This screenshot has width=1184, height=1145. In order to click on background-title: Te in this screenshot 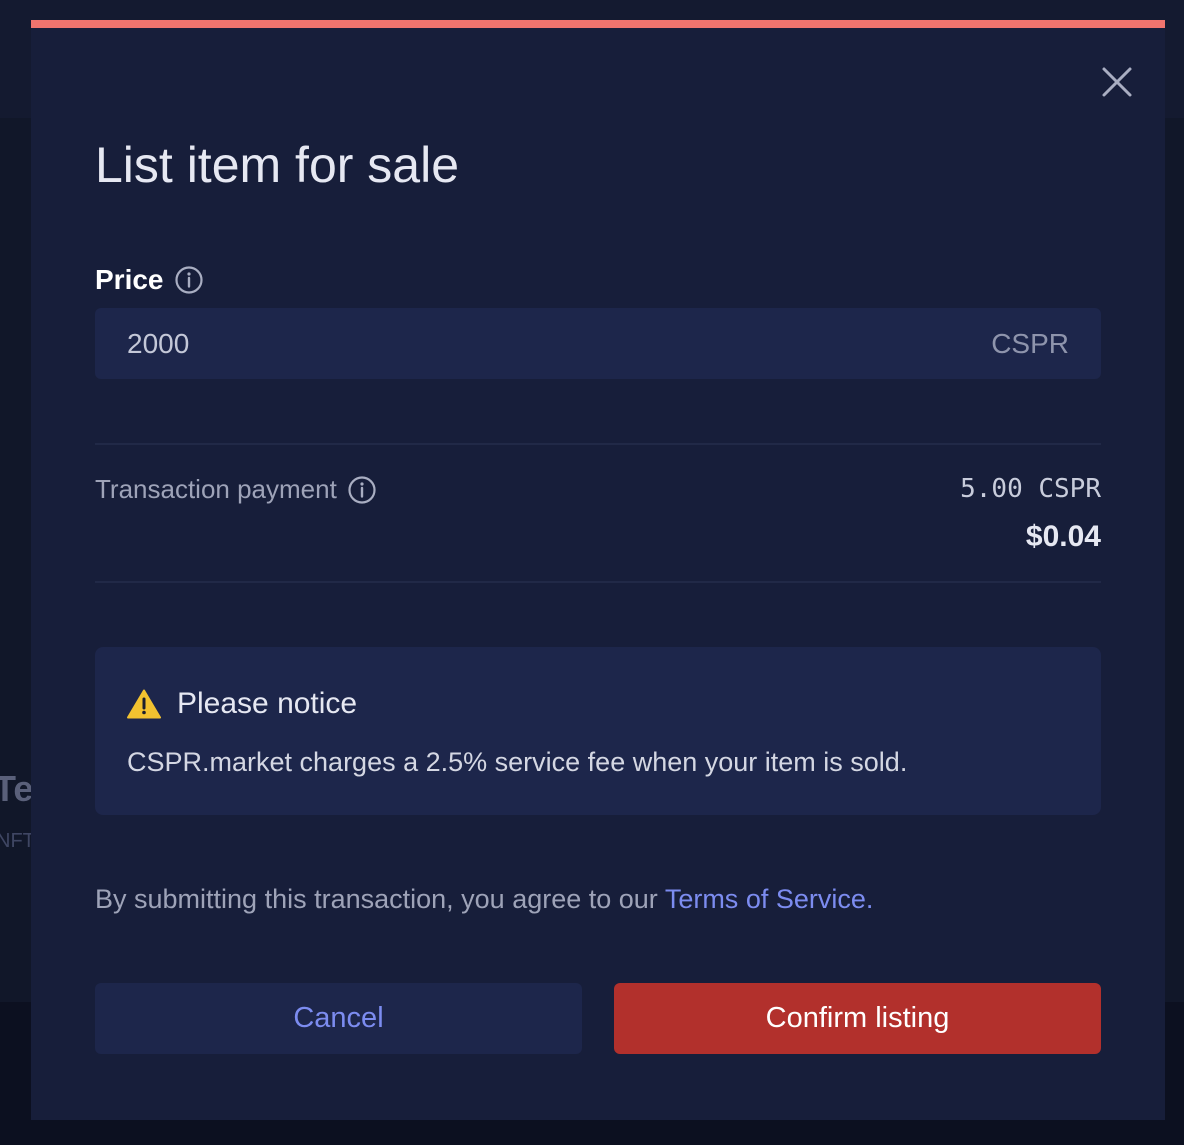, I will do `click(17, 788)`.